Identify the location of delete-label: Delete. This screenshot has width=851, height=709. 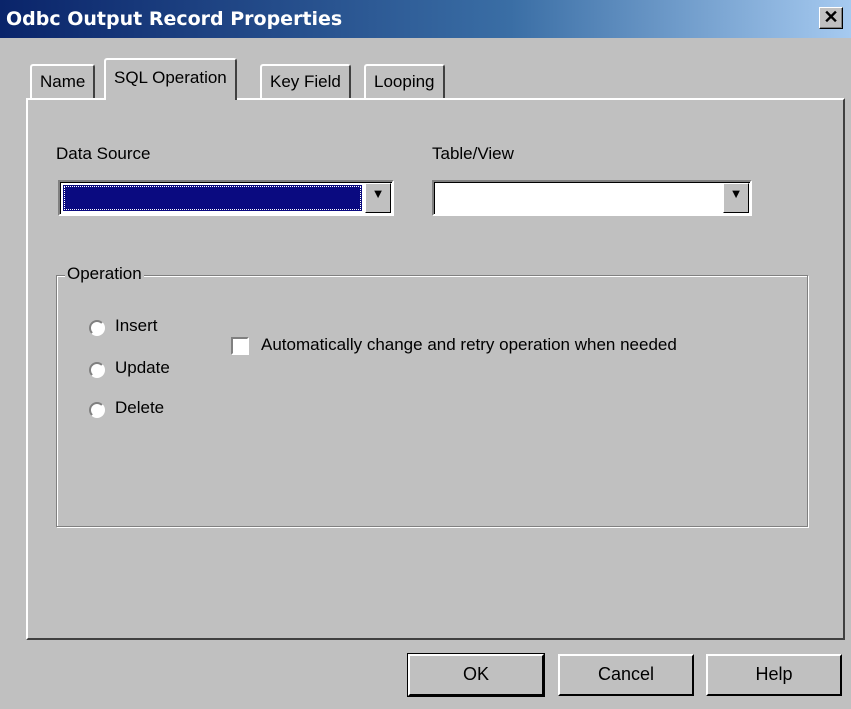
(139, 408).